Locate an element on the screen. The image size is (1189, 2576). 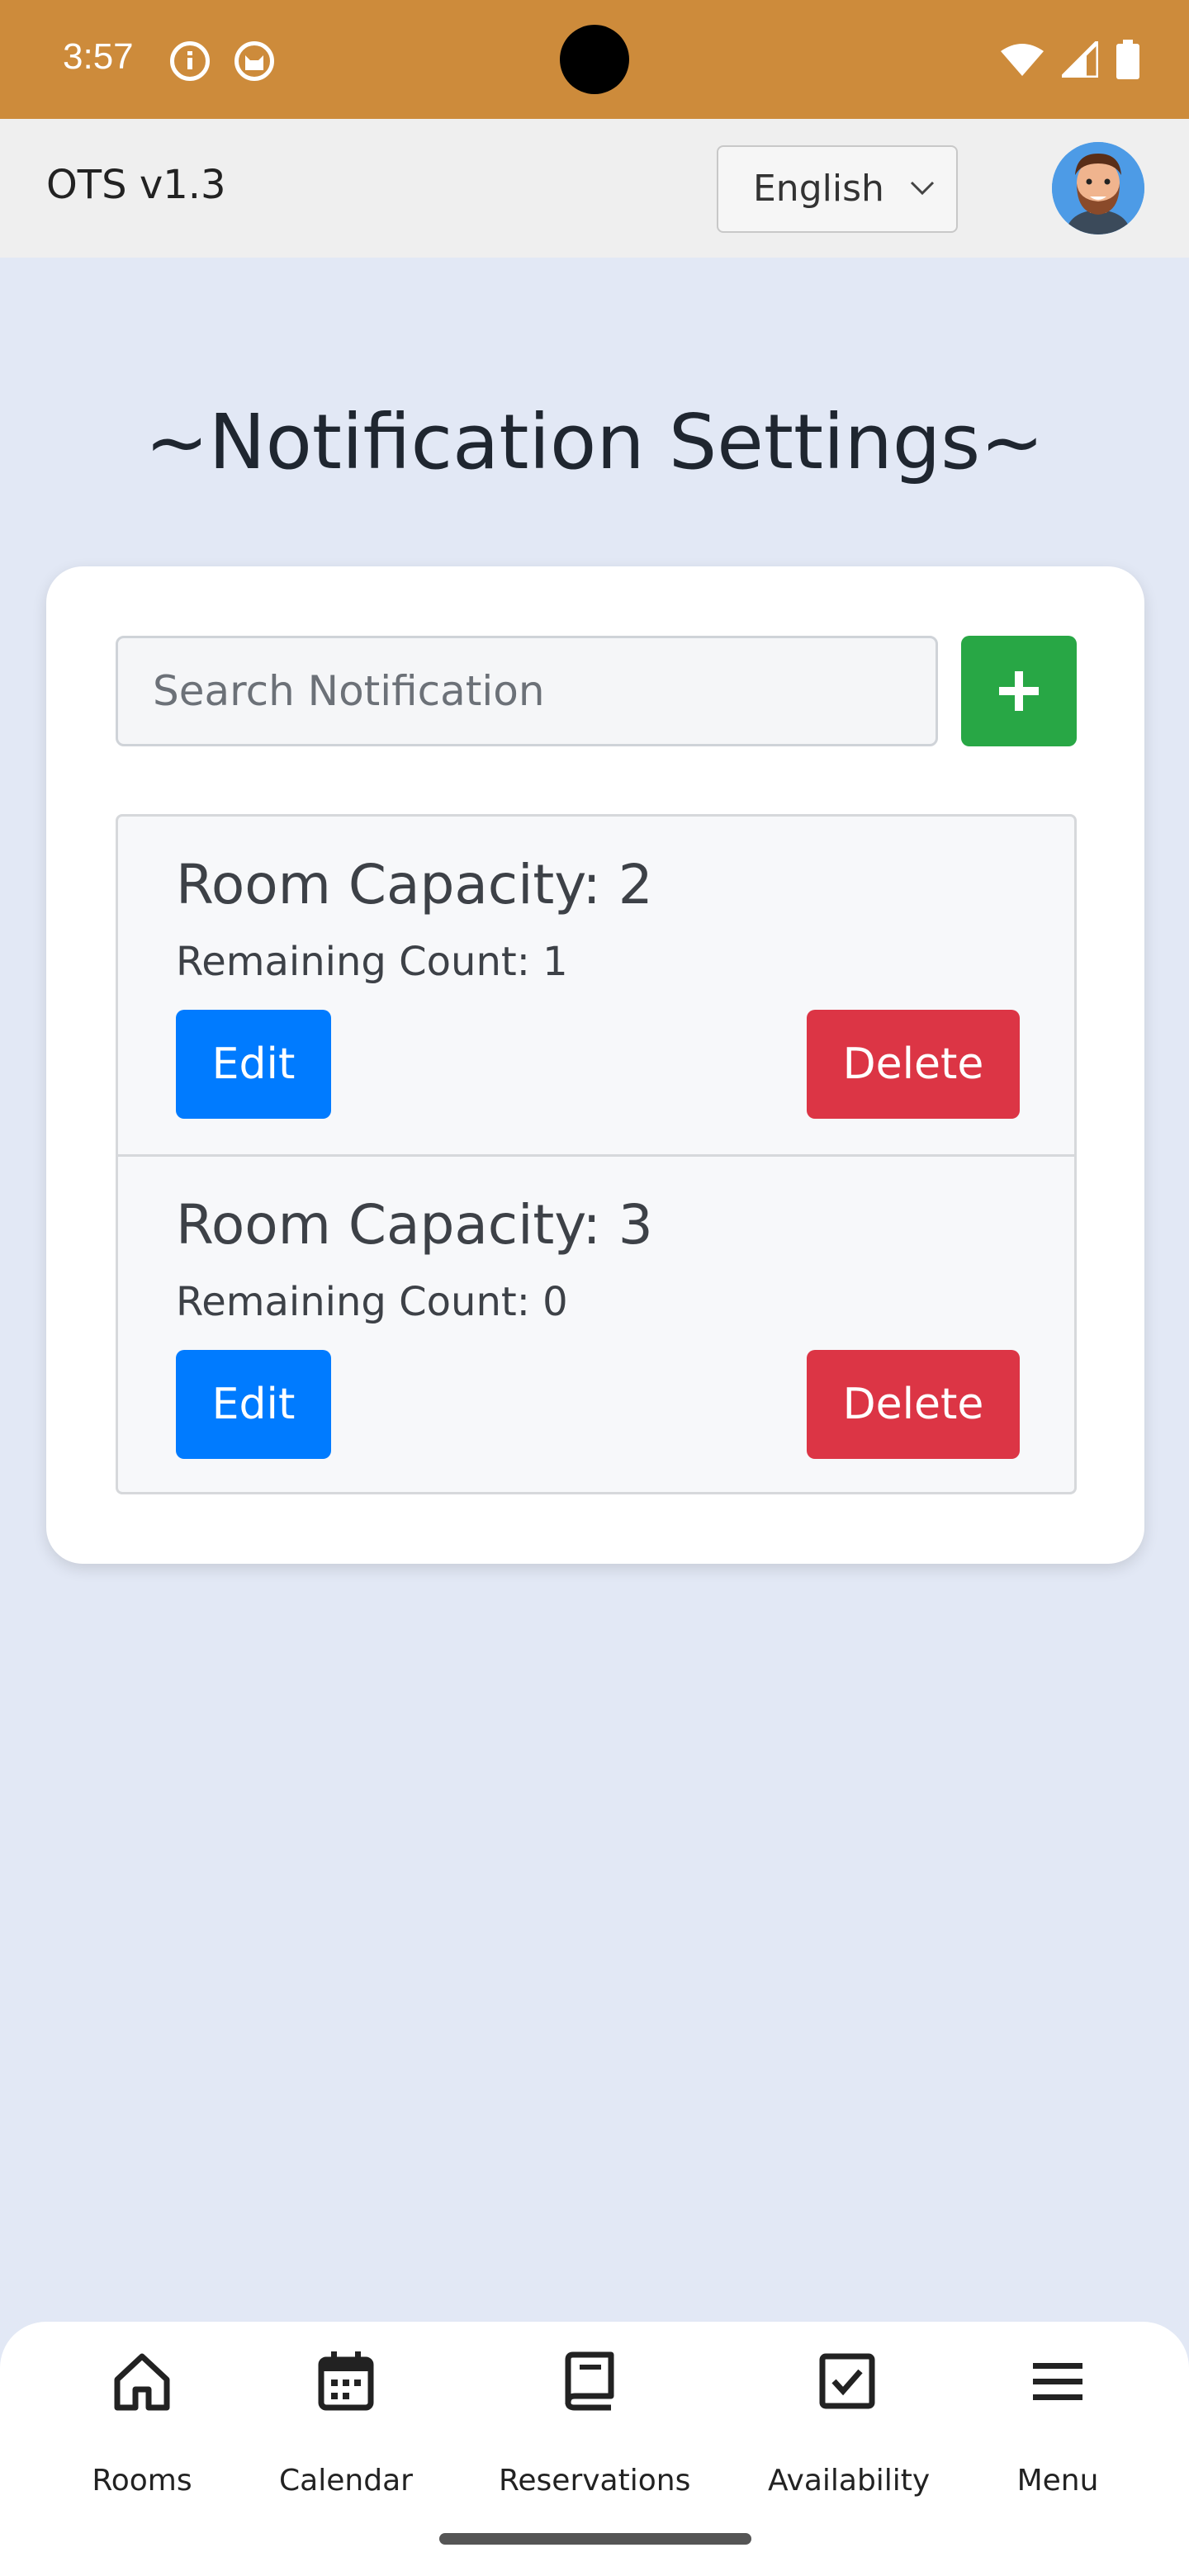
nav-item-availability: Availability is located at coordinates (849, 2432).